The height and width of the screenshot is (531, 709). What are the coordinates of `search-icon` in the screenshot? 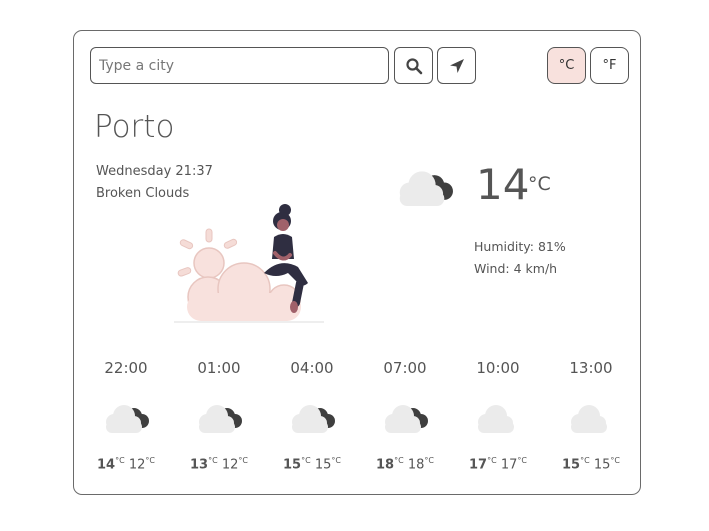 It's located at (413, 65).